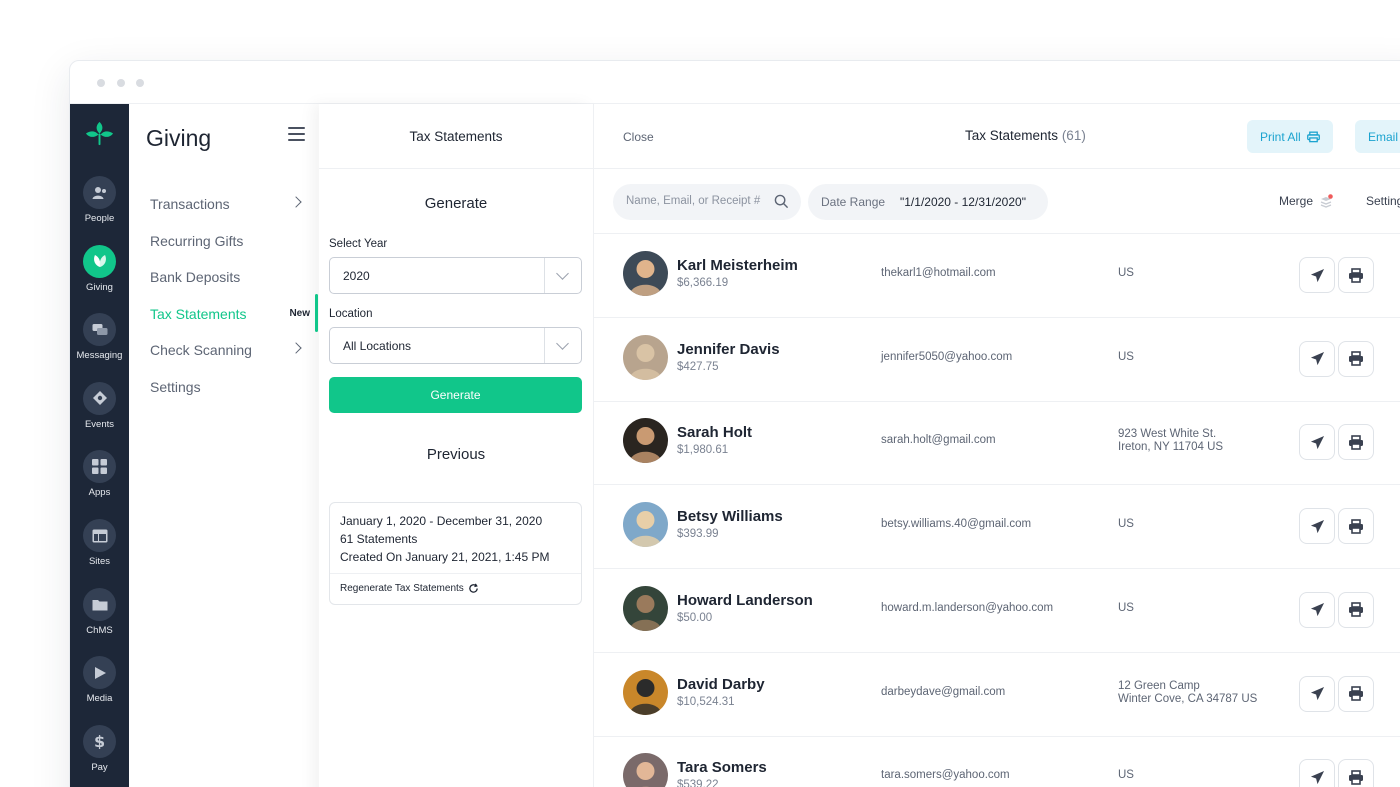 This screenshot has width=1400, height=787. I want to click on nav-item-label: Tax Statements, so click(198, 313).